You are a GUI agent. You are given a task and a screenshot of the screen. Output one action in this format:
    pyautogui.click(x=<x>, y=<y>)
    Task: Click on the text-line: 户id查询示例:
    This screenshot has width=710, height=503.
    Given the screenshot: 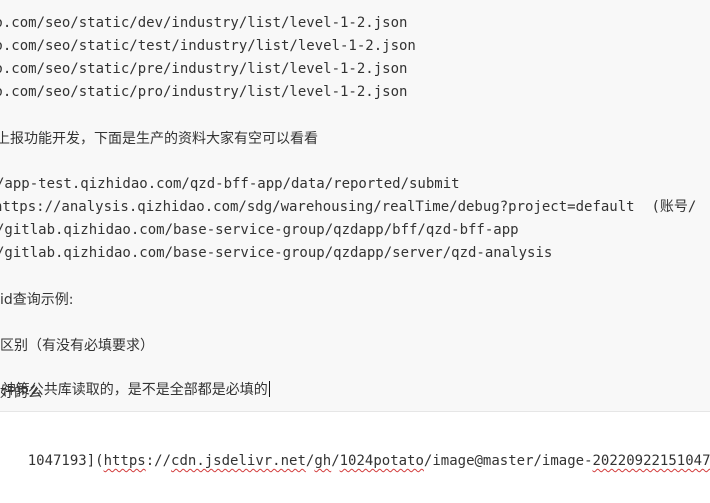 What is the action you would take?
    pyautogui.click(x=37, y=300)
    